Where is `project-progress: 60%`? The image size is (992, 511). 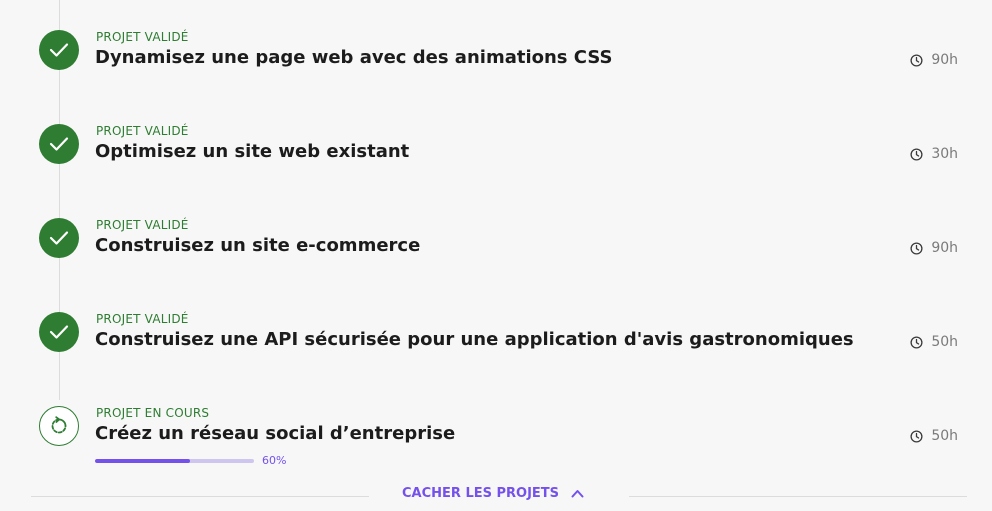
project-progress: 60% is located at coordinates (190, 460).